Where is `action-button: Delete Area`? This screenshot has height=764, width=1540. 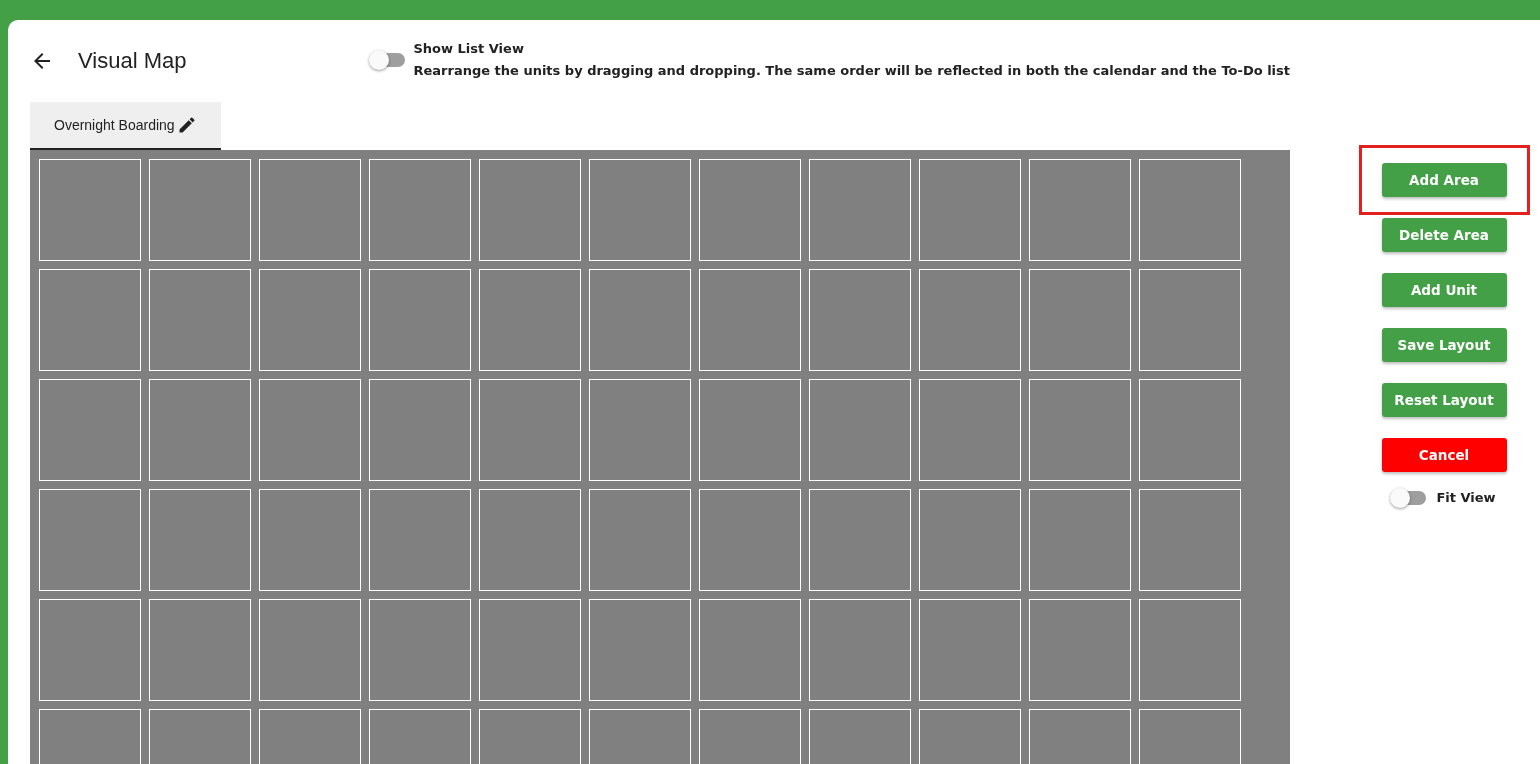
action-button: Delete Area is located at coordinates (1444, 235).